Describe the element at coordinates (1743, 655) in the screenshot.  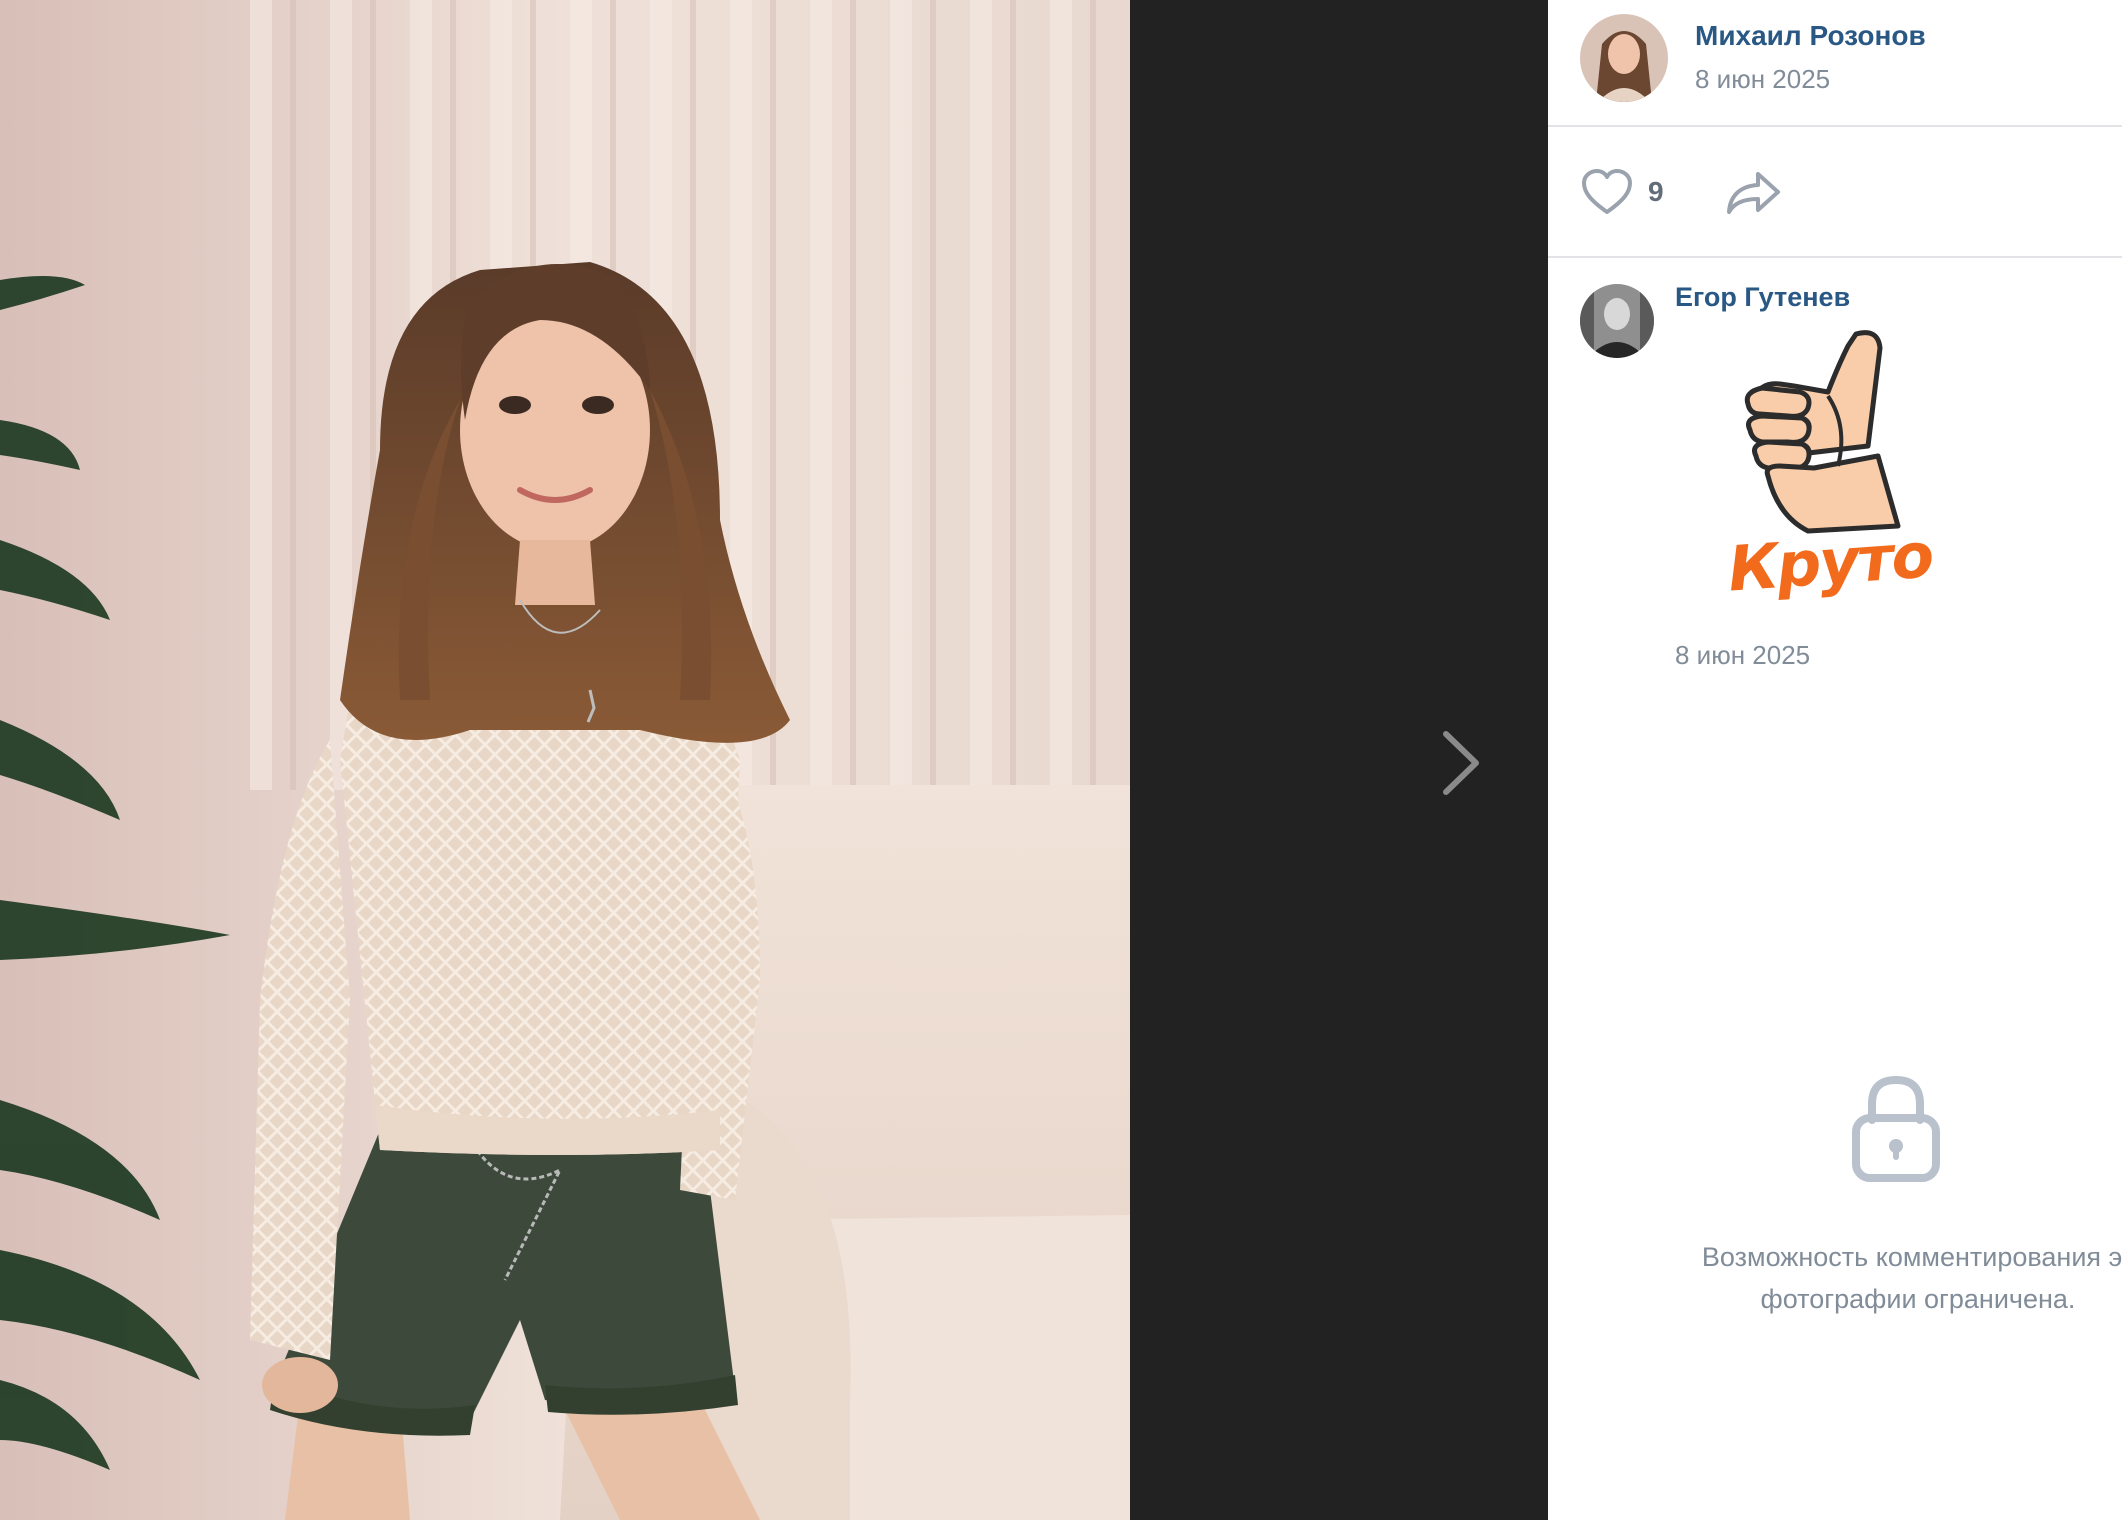
I see `comment-date: 8 июн 2025` at that location.